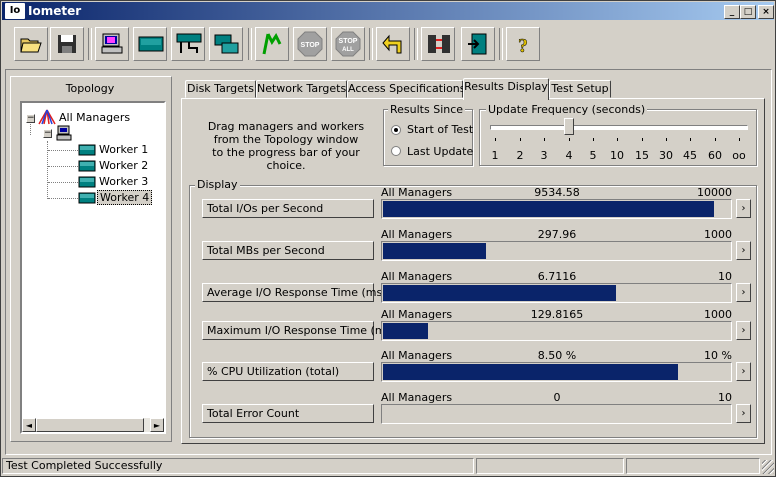  I want to click on green-flag-icon, so click(272, 44).